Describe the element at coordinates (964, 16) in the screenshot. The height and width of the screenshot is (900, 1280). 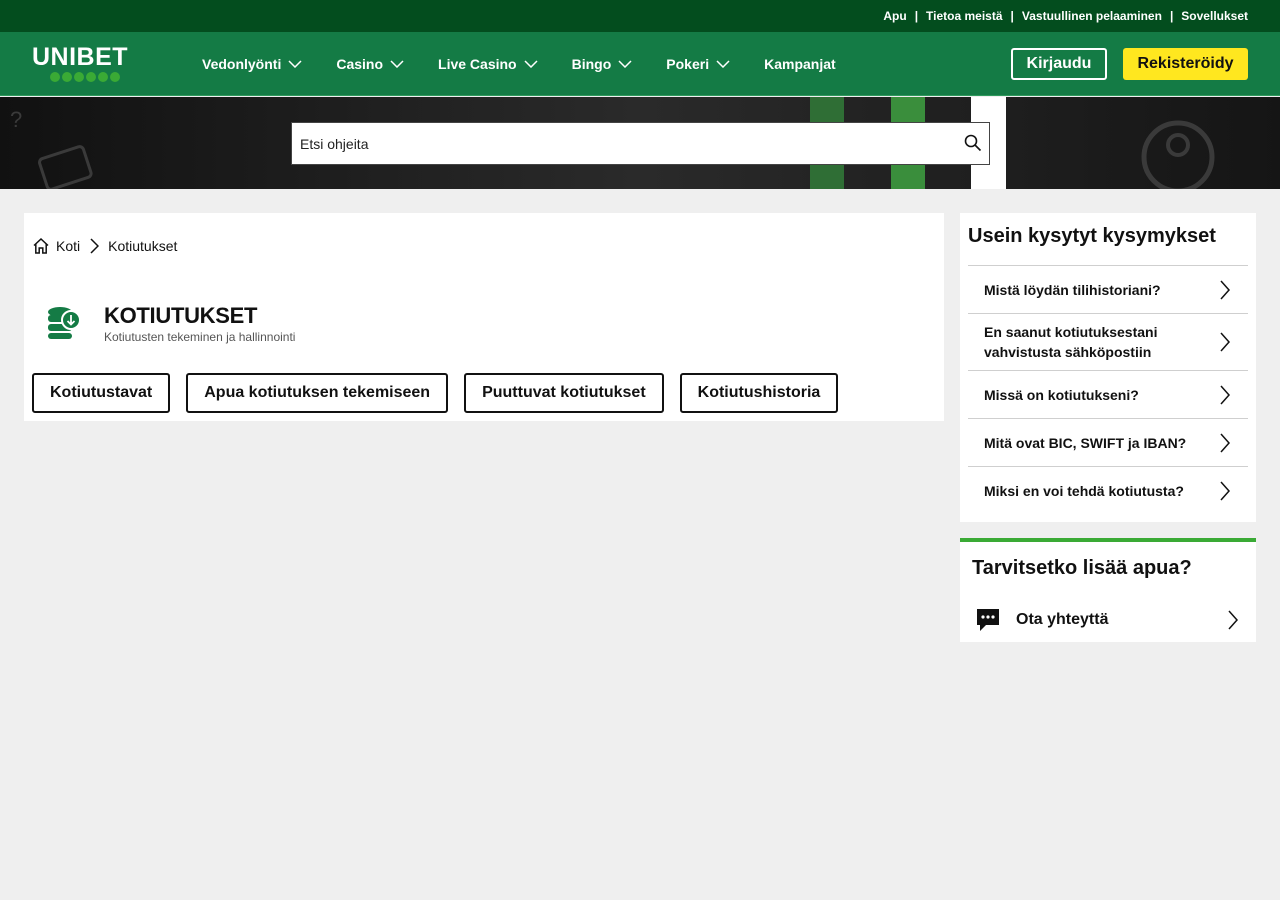
I see `utility-link-about: Tietoa meistä` at that location.